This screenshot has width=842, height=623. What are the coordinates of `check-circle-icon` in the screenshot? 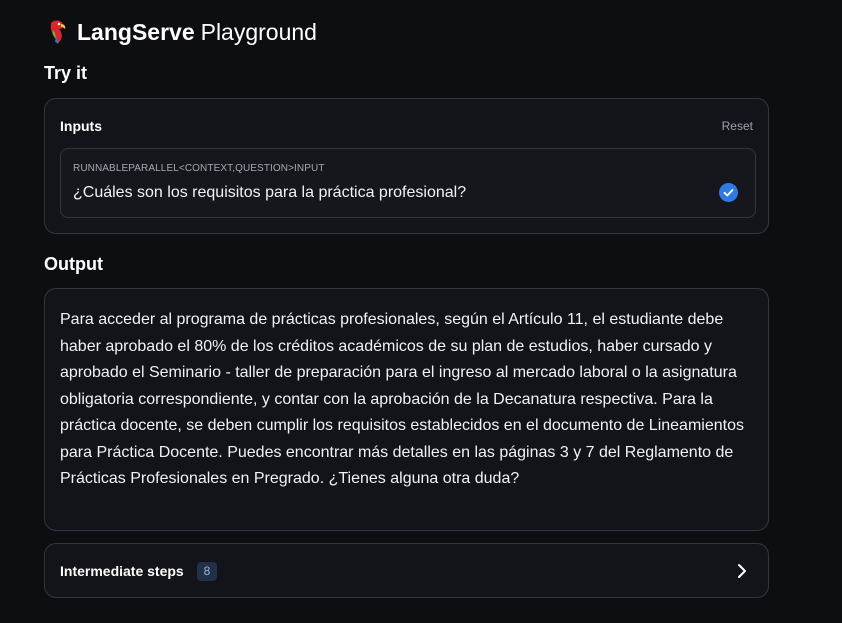 It's located at (728, 192).